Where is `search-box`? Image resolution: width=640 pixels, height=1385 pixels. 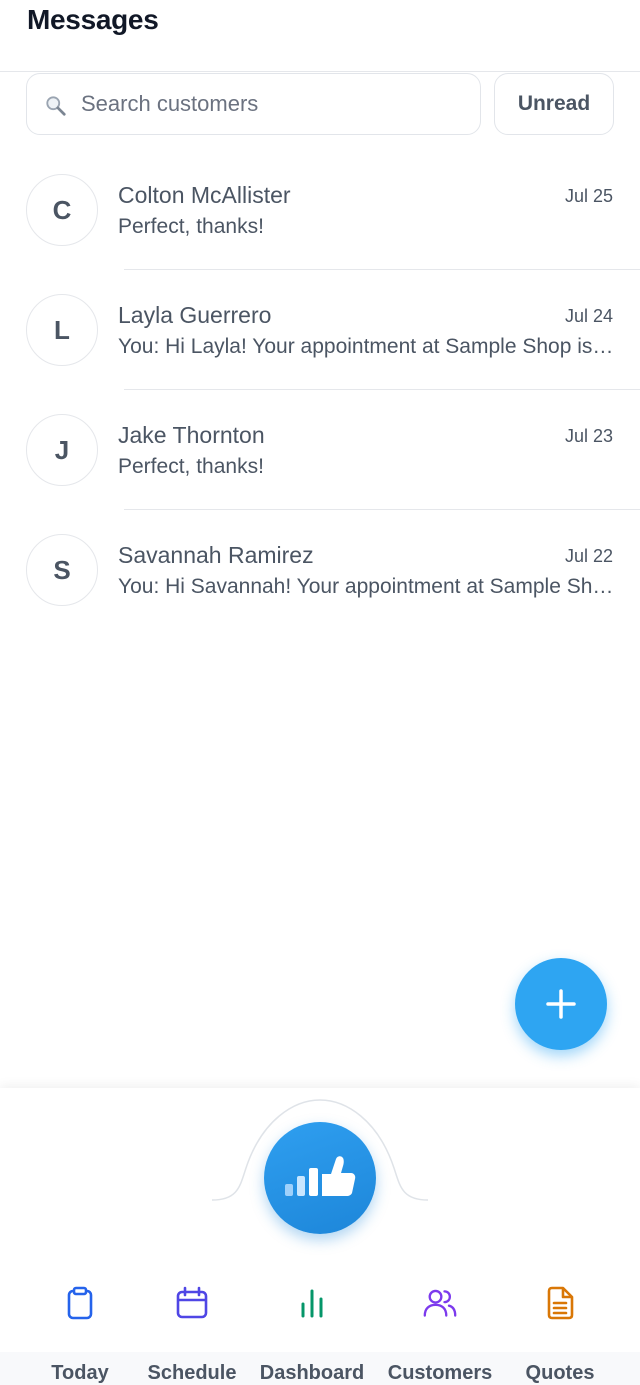 search-box is located at coordinates (253, 104).